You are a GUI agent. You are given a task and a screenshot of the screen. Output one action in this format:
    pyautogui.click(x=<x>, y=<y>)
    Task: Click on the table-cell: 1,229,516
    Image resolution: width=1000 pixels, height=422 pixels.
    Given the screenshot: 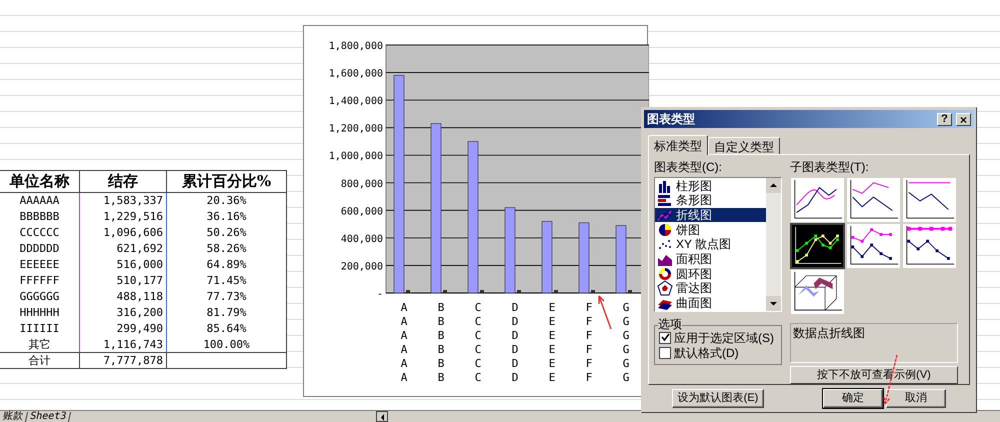 What is the action you would take?
    pyautogui.click(x=123, y=217)
    